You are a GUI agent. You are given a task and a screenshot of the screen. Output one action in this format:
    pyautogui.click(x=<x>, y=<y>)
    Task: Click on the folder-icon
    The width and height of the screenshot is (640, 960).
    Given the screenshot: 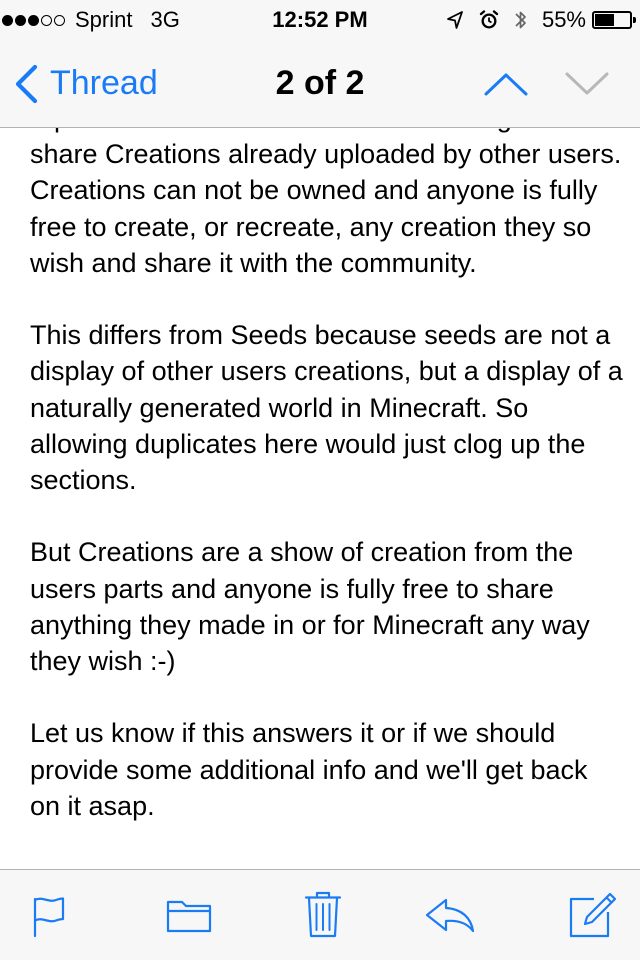 What is the action you would take?
    pyautogui.click(x=189, y=916)
    